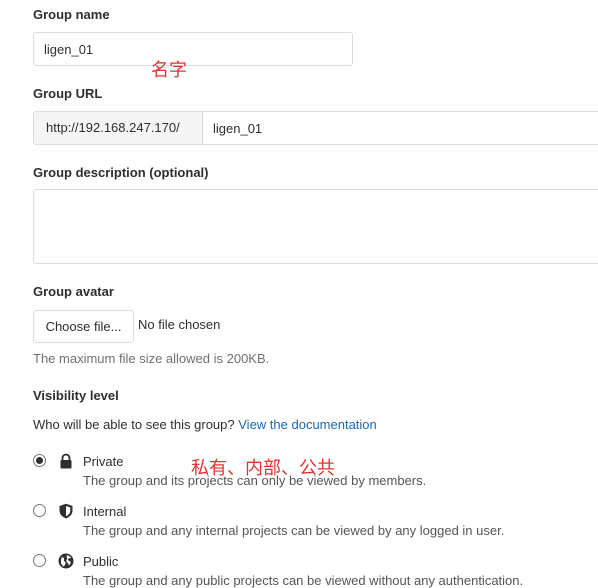 This screenshot has width=598, height=588. Describe the element at coordinates (179, 324) in the screenshot. I see `file-status-text: No file chosen` at that location.